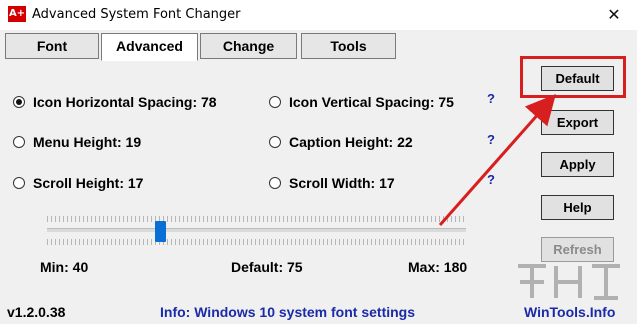 The image size is (637, 324). Describe the element at coordinates (256, 230) in the screenshot. I see `slider-track` at that location.